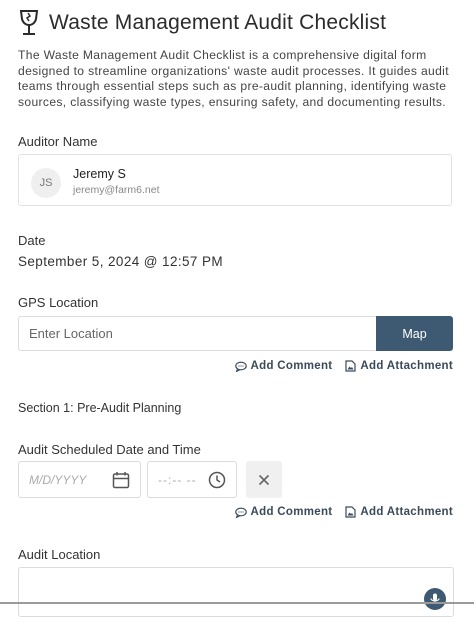  I want to click on close-icon, so click(264, 479).